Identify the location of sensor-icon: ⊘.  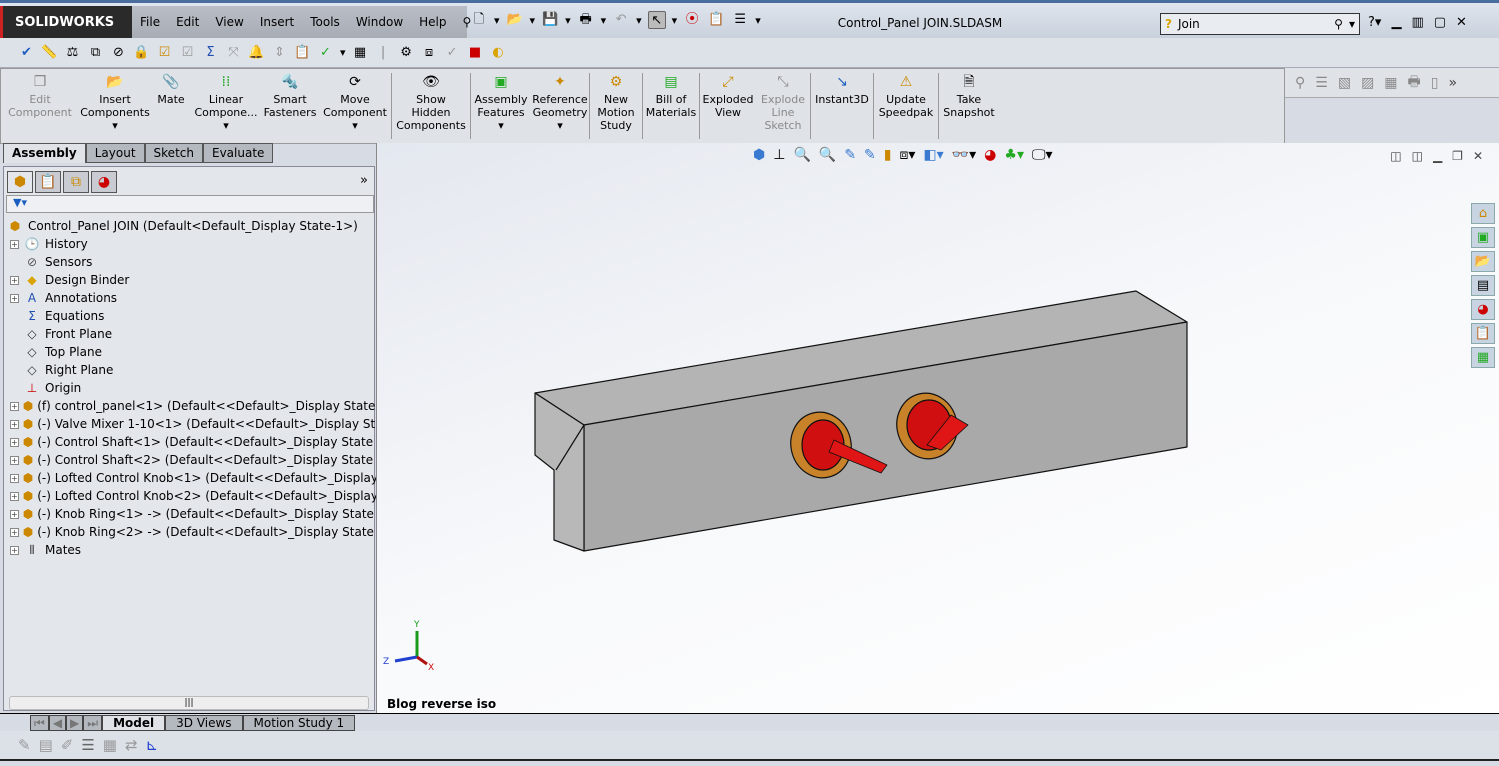
(118, 52).